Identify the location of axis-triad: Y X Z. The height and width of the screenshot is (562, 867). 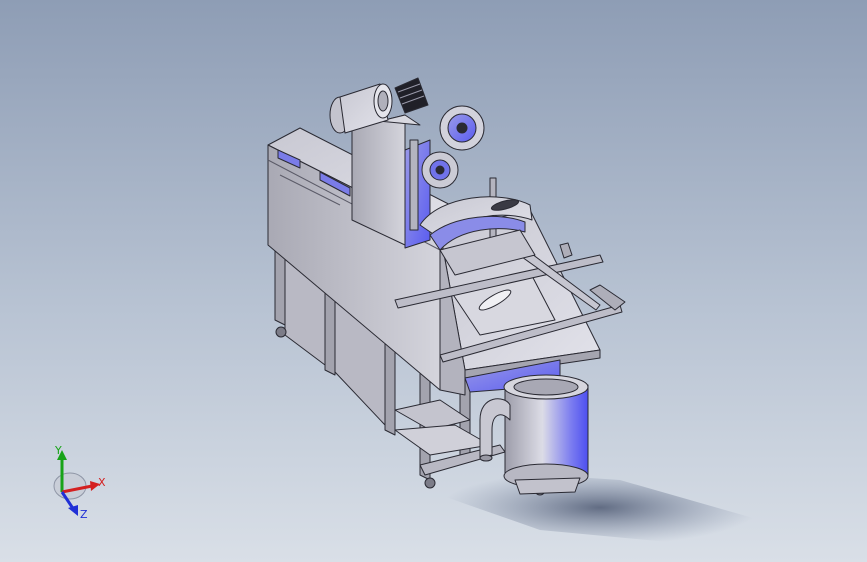
(80, 485).